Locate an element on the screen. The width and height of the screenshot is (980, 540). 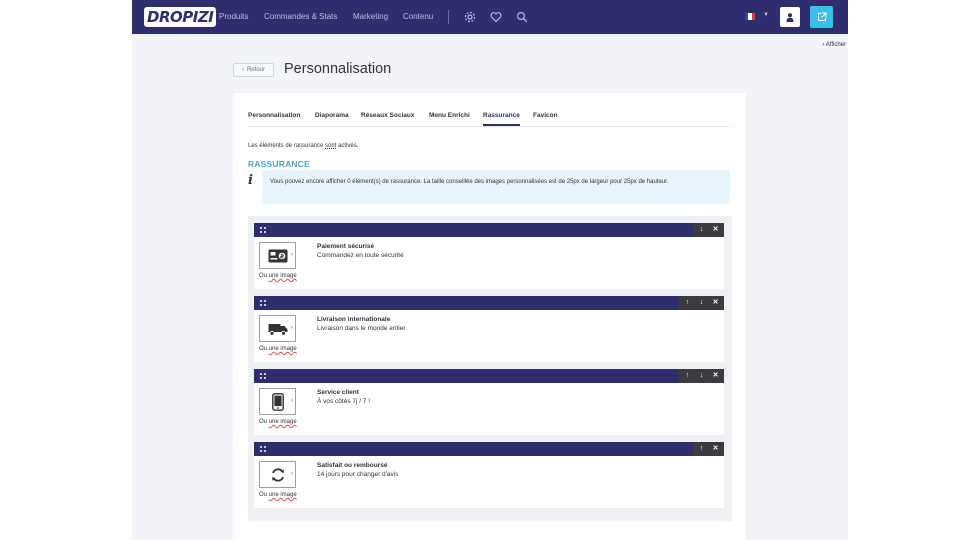
open-store-button is located at coordinates (821, 17).